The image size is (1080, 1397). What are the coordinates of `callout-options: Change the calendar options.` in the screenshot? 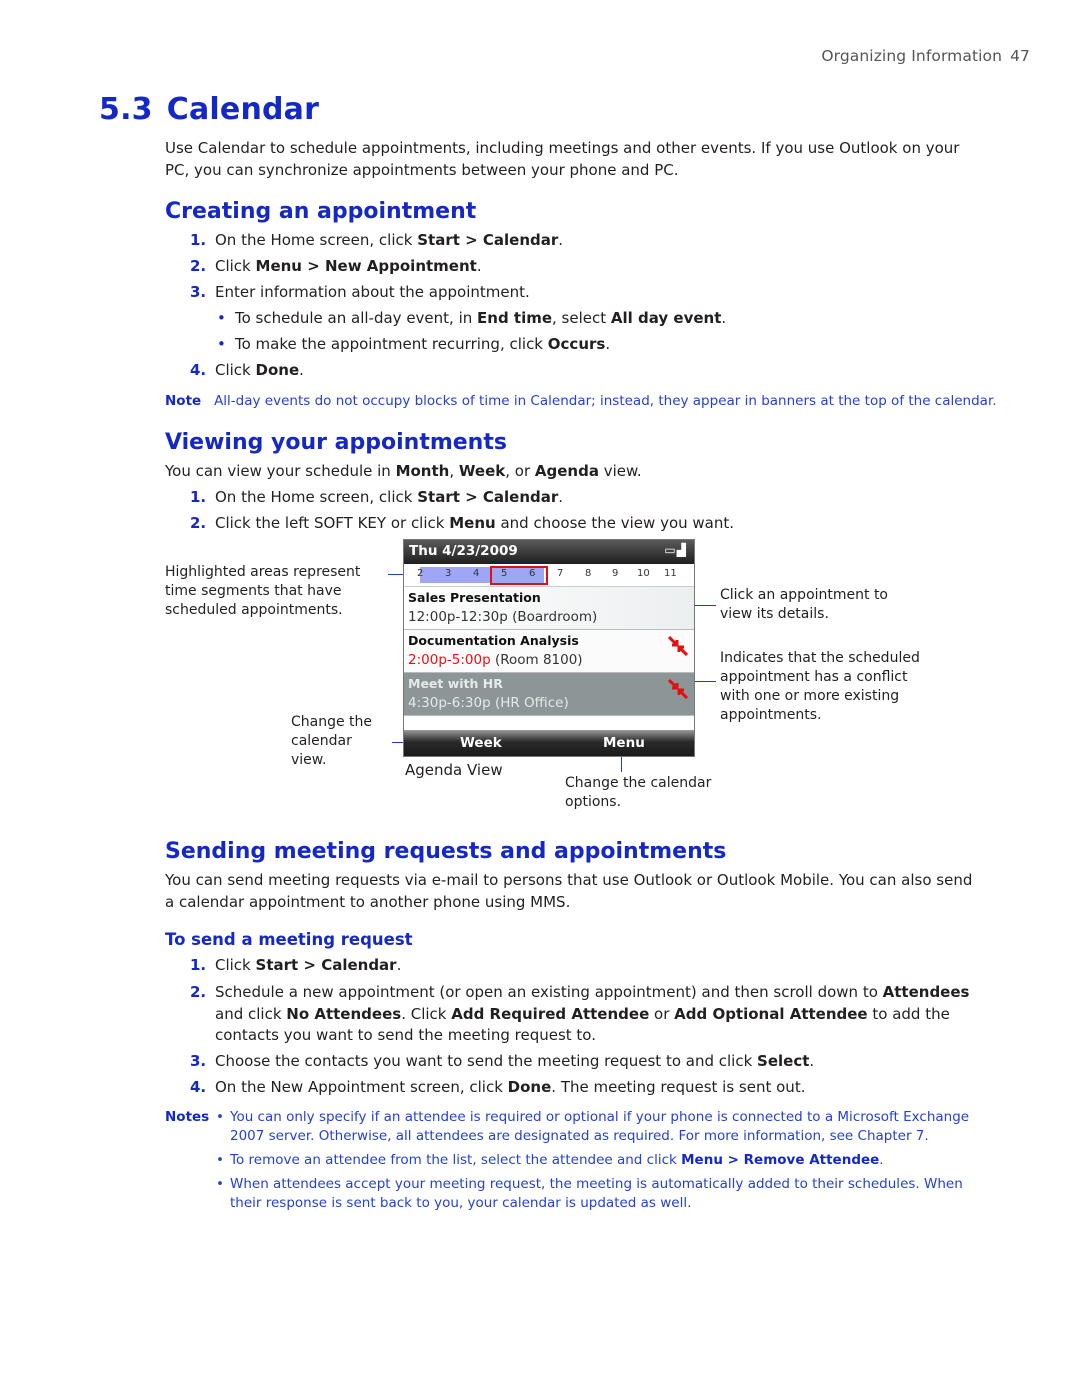 It's located at (638, 792).